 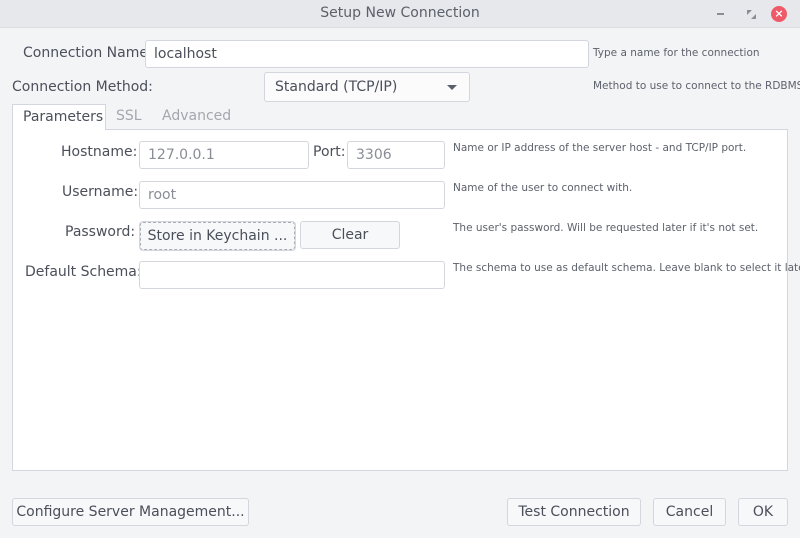 What do you see at coordinates (88, 53) in the screenshot?
I see `connection-name-label: Connection Name:` at bounding box center [88, 53].